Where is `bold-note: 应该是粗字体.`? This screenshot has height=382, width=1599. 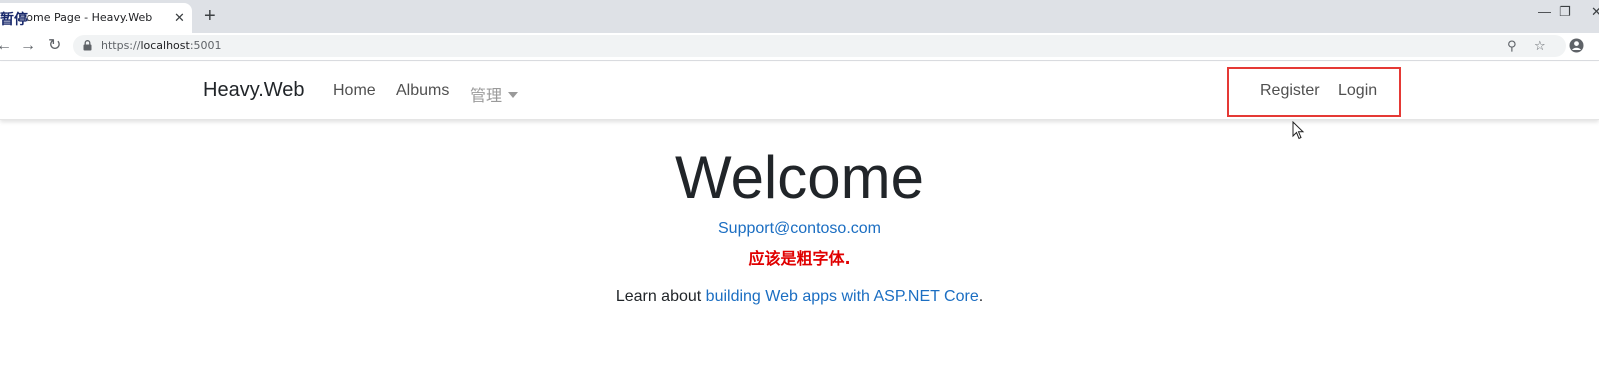 bold-note: 应该是粗字体. is located at coordinates (799, 258).